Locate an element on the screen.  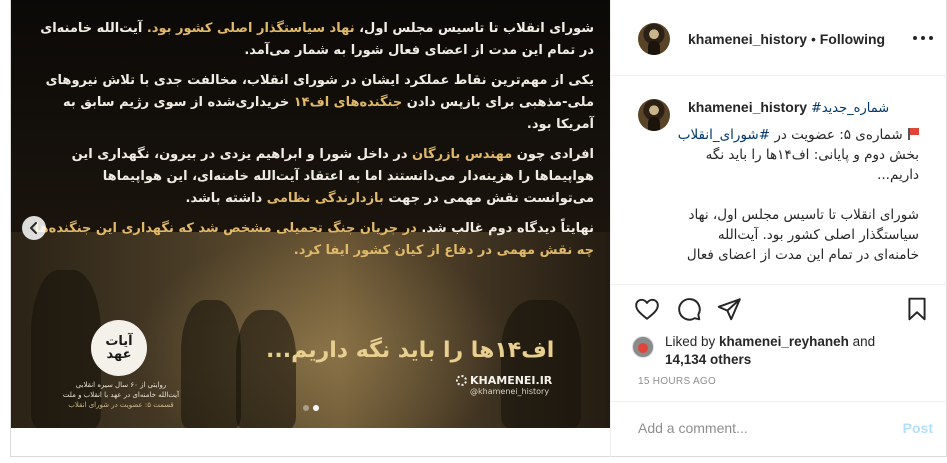
username-link: khamenei_history is located at coordinates (747, 39).